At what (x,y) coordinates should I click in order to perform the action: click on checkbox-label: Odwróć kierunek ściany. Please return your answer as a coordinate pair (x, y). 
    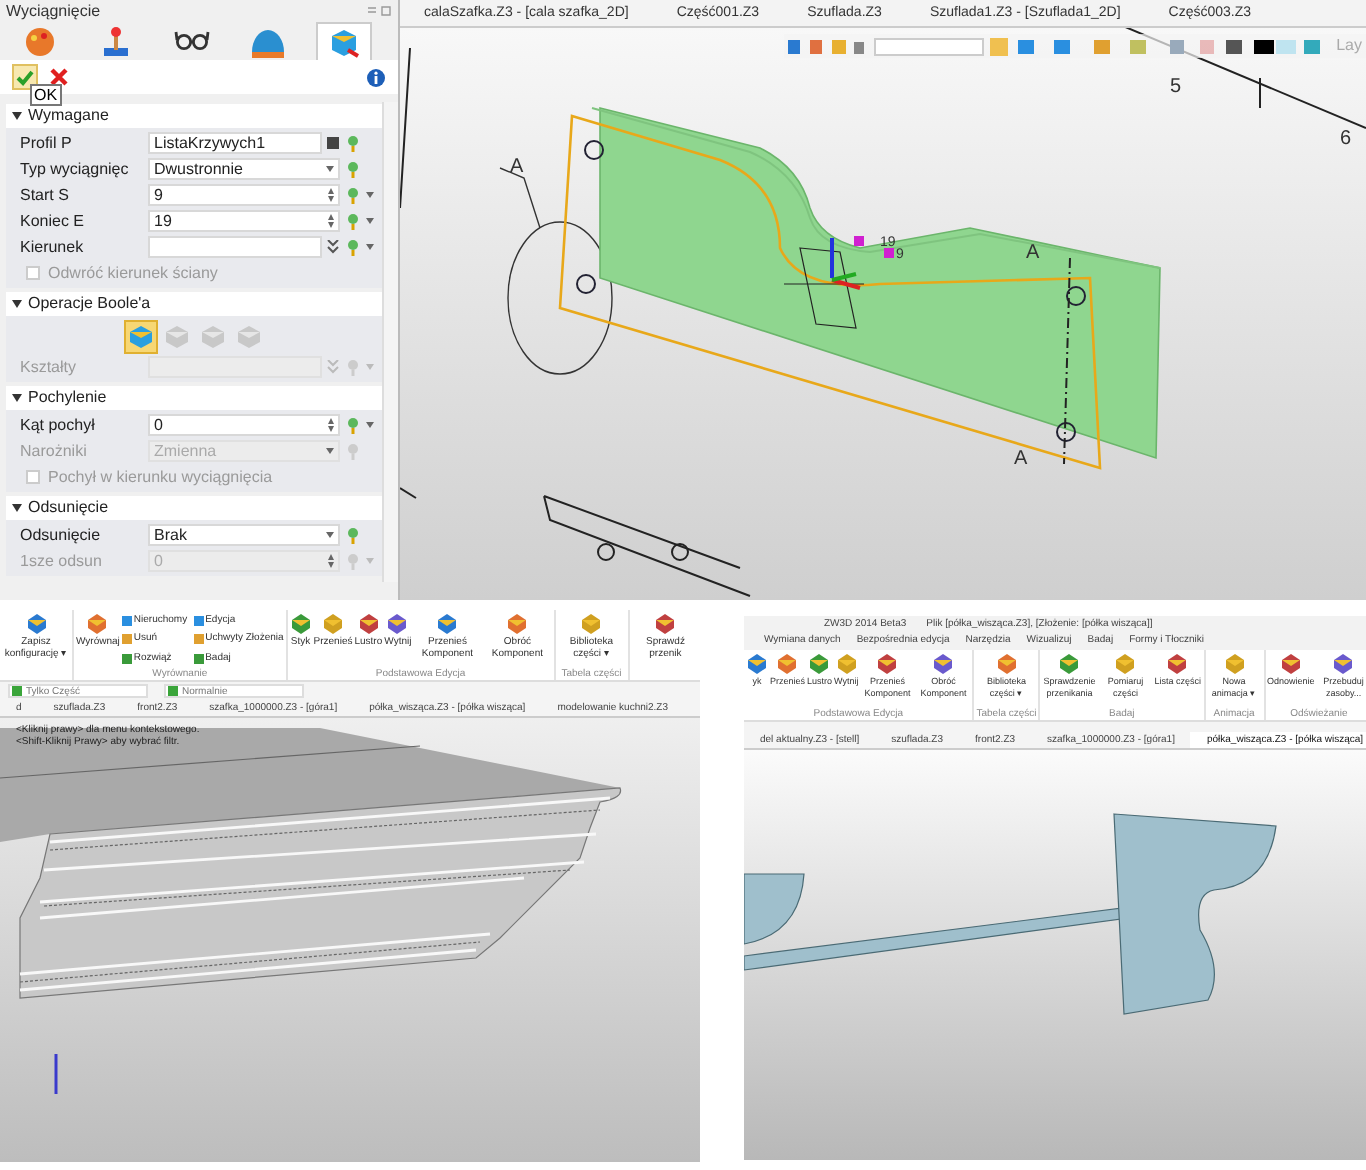
    Looking at the image, I should click on (133, 273).